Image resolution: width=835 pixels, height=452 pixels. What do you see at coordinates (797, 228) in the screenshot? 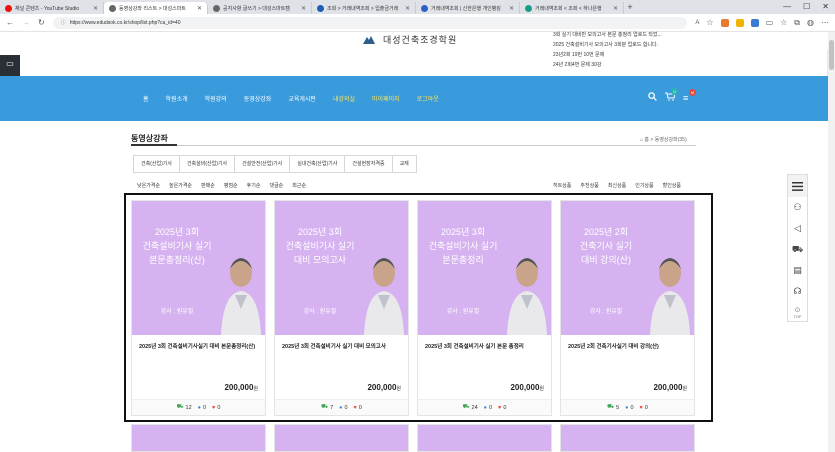
I see `megaphone-icon: ◁` at bounding box center [797, 228].